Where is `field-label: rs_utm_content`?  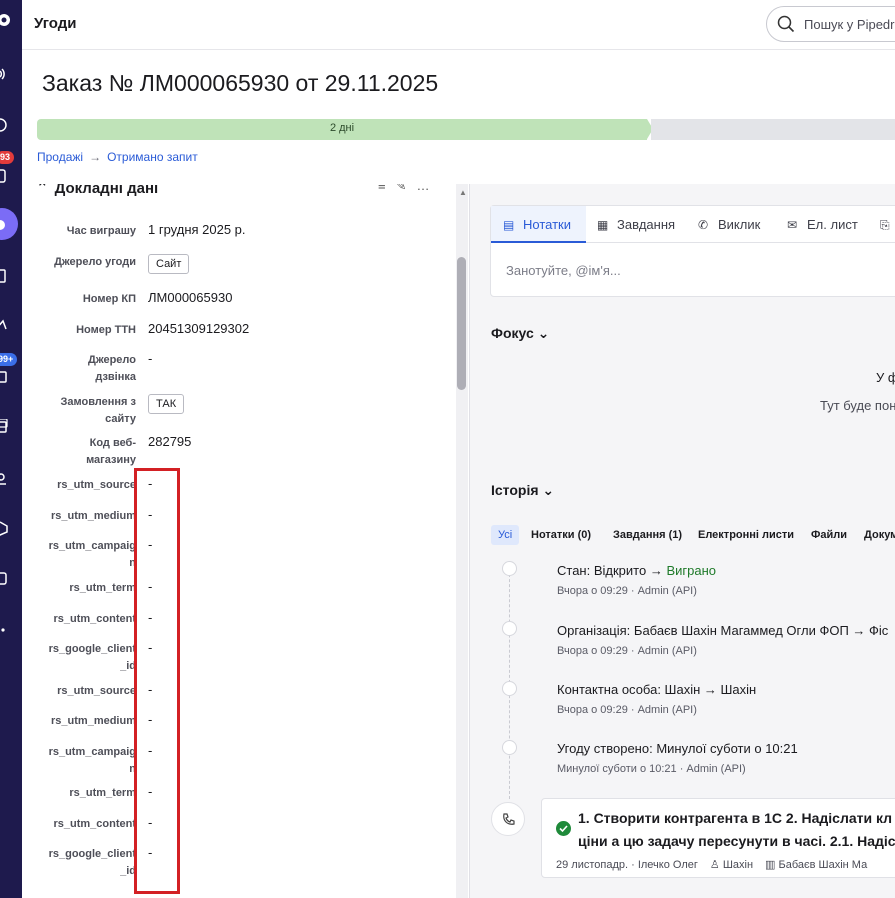
field-label: rs_utm_content is located at coordinates (94, 824).